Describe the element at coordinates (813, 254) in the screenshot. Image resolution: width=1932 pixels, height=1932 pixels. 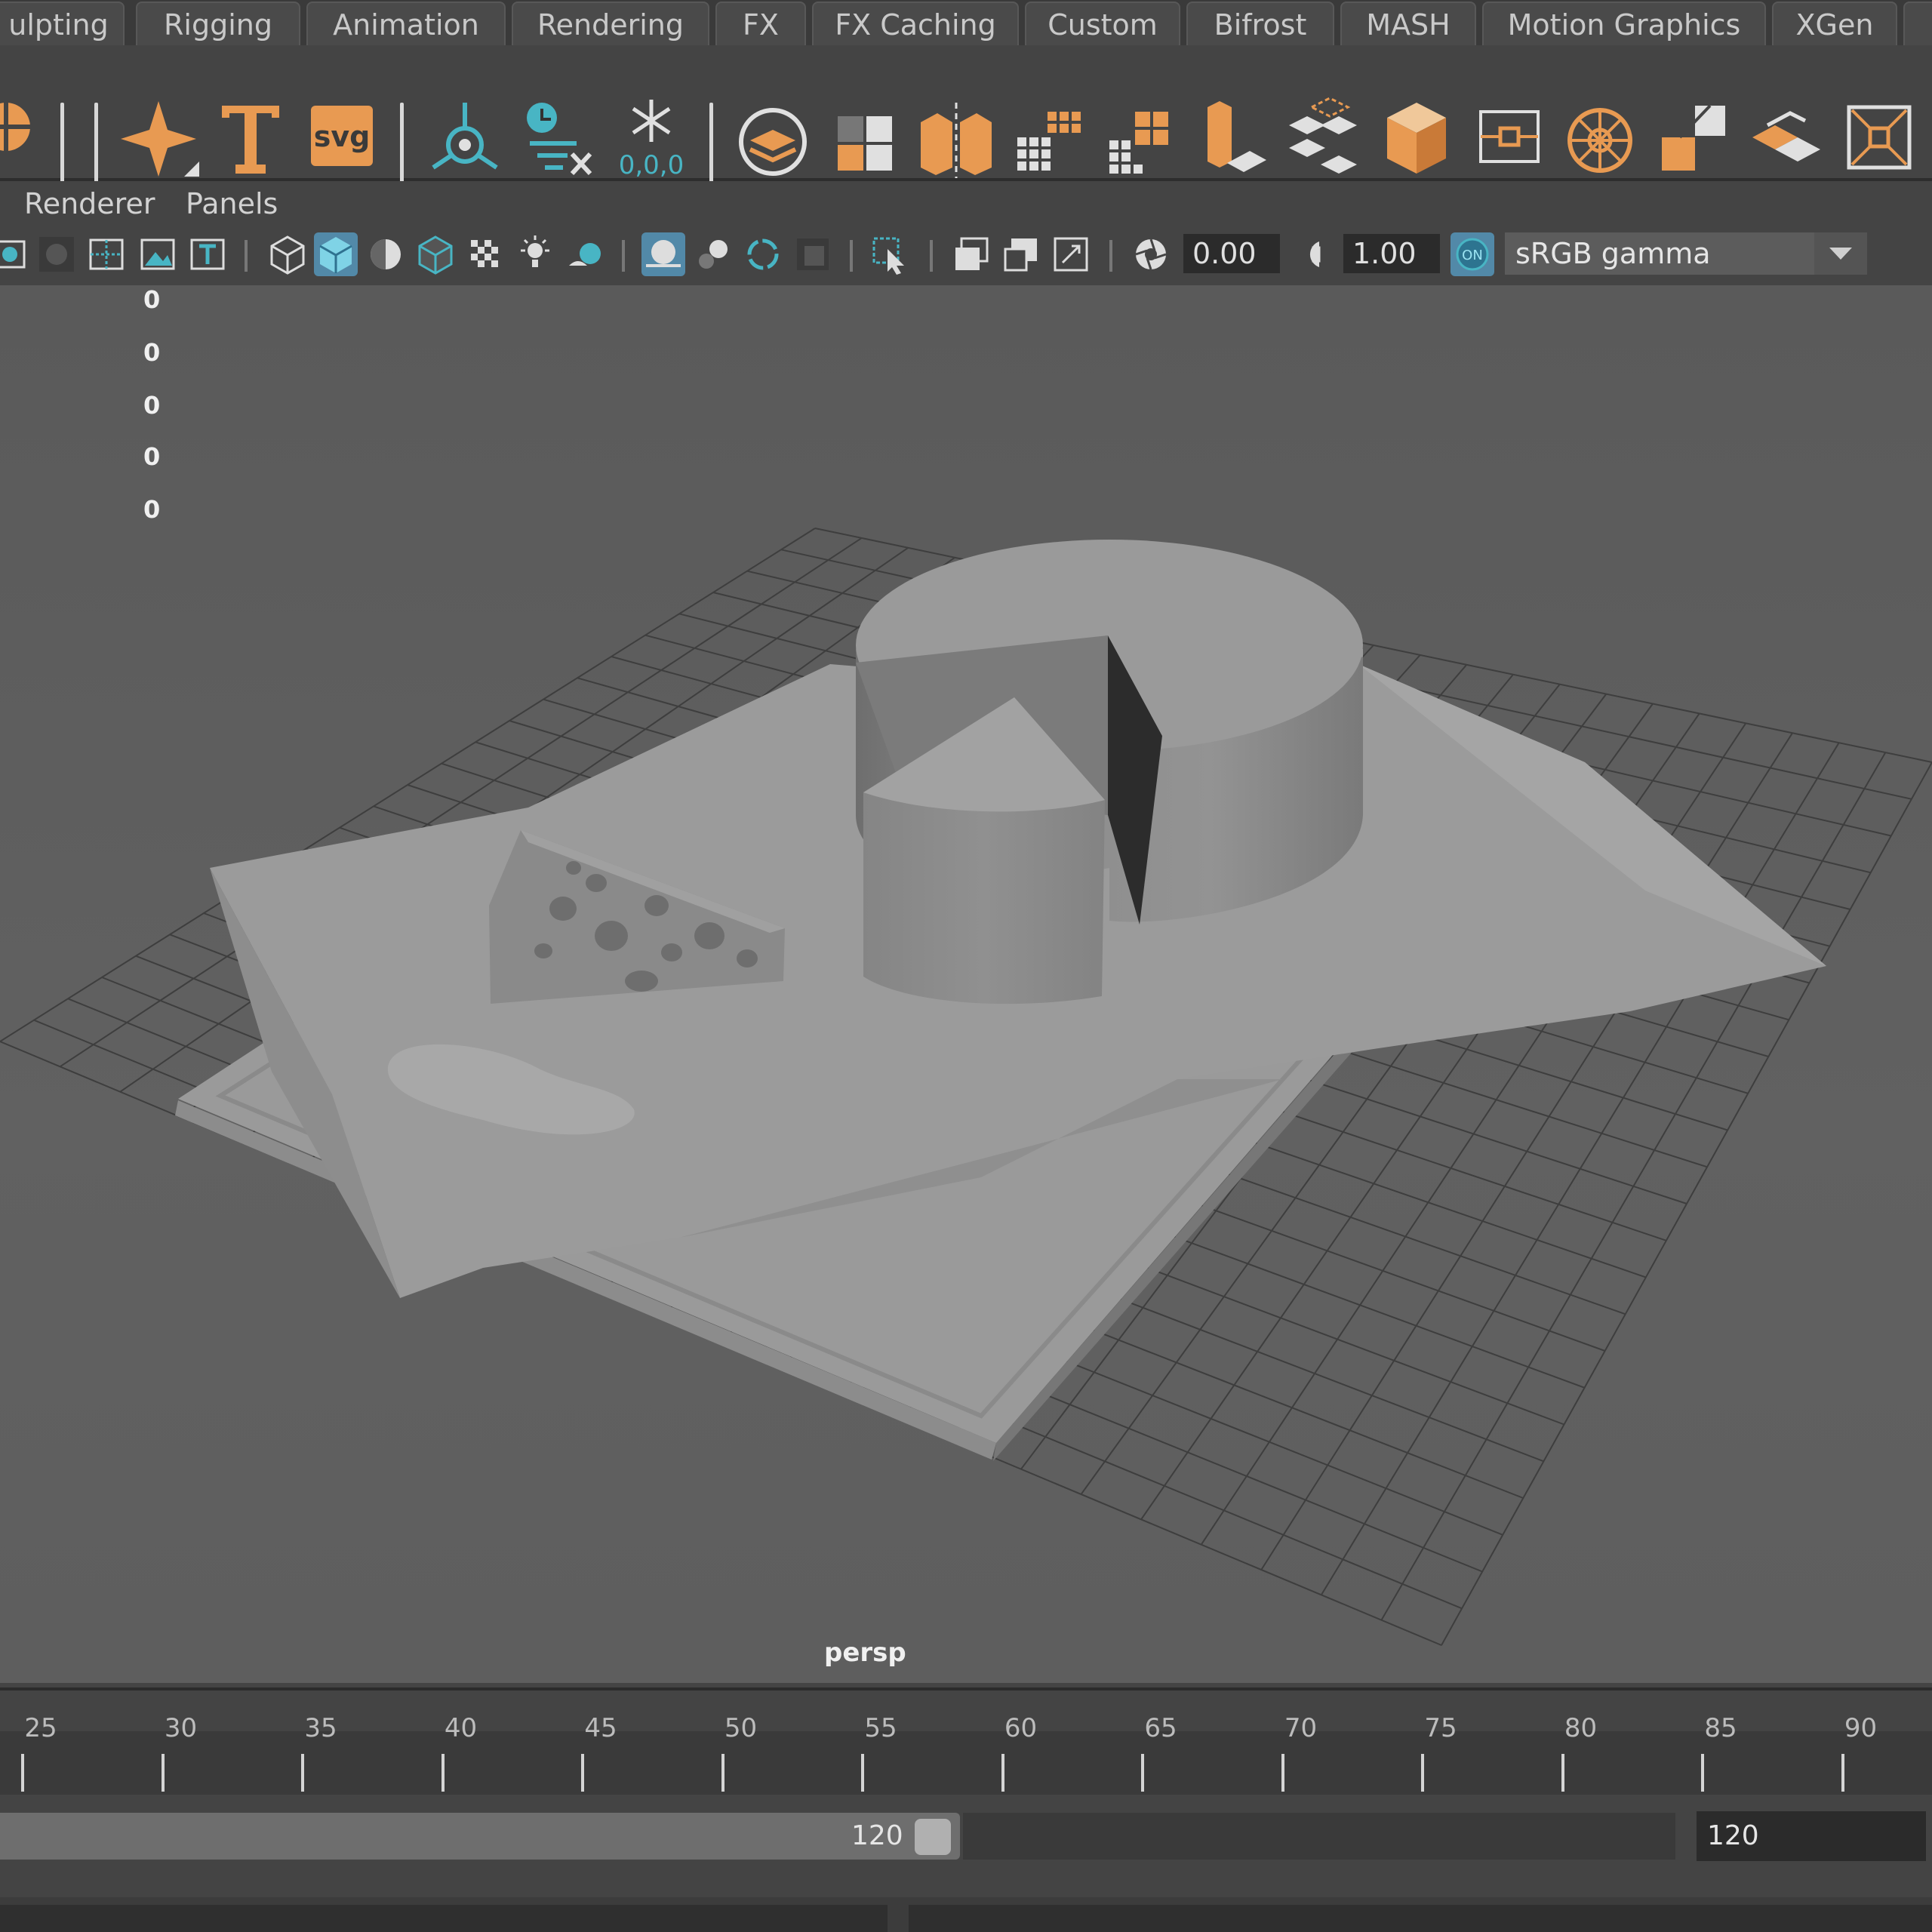
I see `depth-of-field-icon` at that location.